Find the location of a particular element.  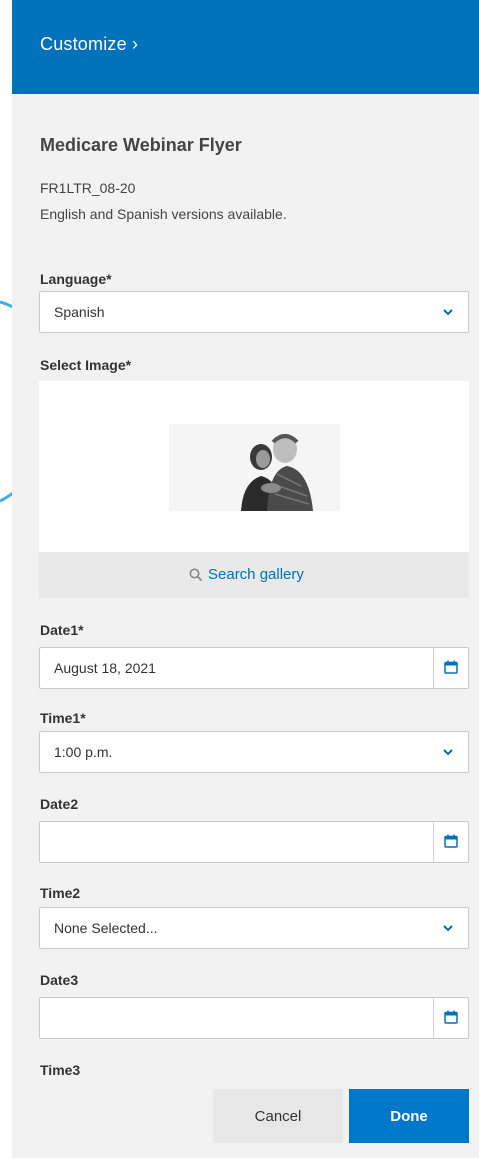

date2-field is located at coordinates (254, 842).